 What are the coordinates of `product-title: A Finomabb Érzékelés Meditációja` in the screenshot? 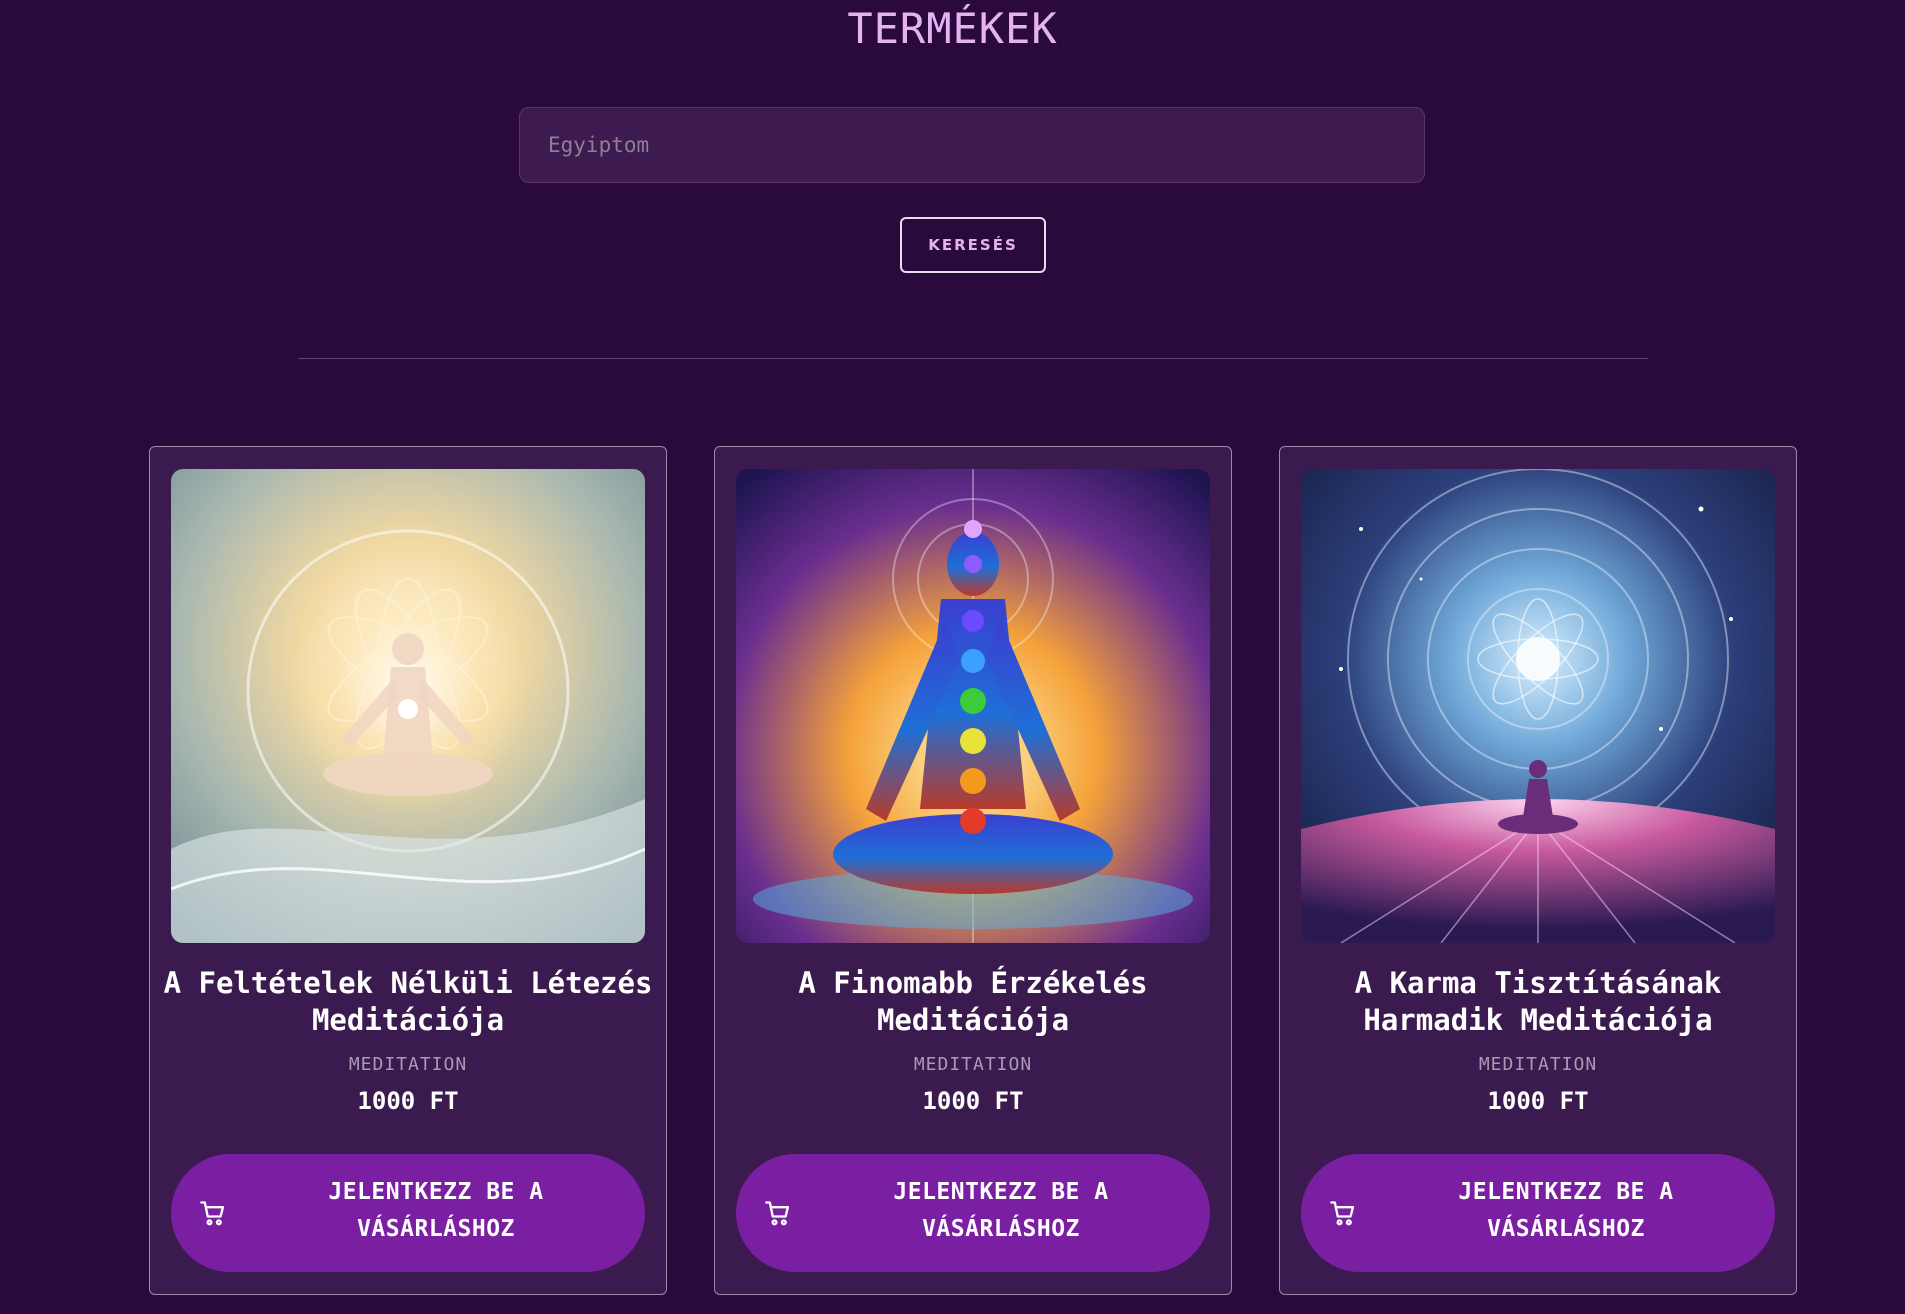 It's located at (973, 1002).